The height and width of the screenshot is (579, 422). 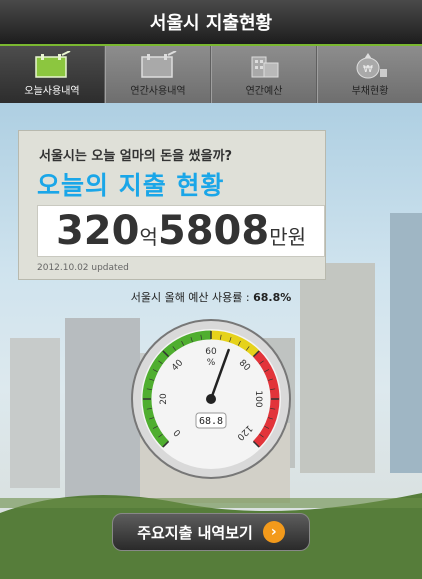 I want to click on unit-manwon: 만원, so click(x=288, y=237).